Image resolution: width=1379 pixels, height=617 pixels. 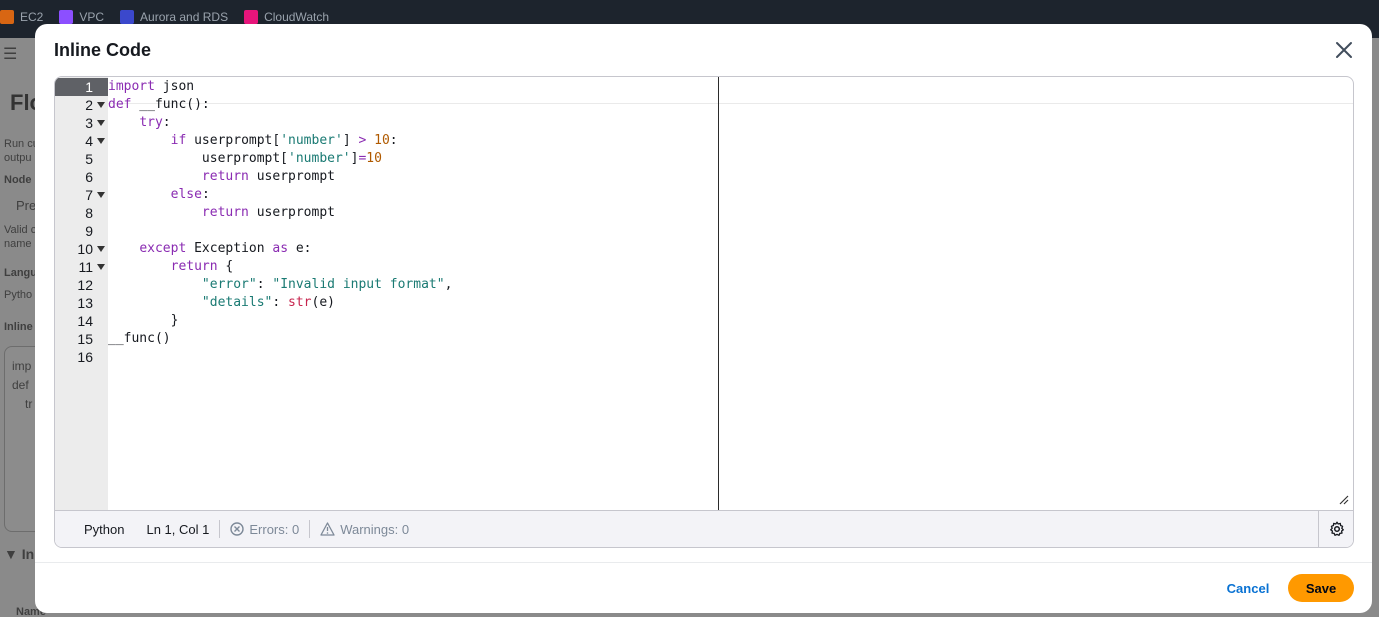 What do you see at coordinates (81, 141) in the screenshot?
I see `line-number: 4` at bounding box center [81, 141].